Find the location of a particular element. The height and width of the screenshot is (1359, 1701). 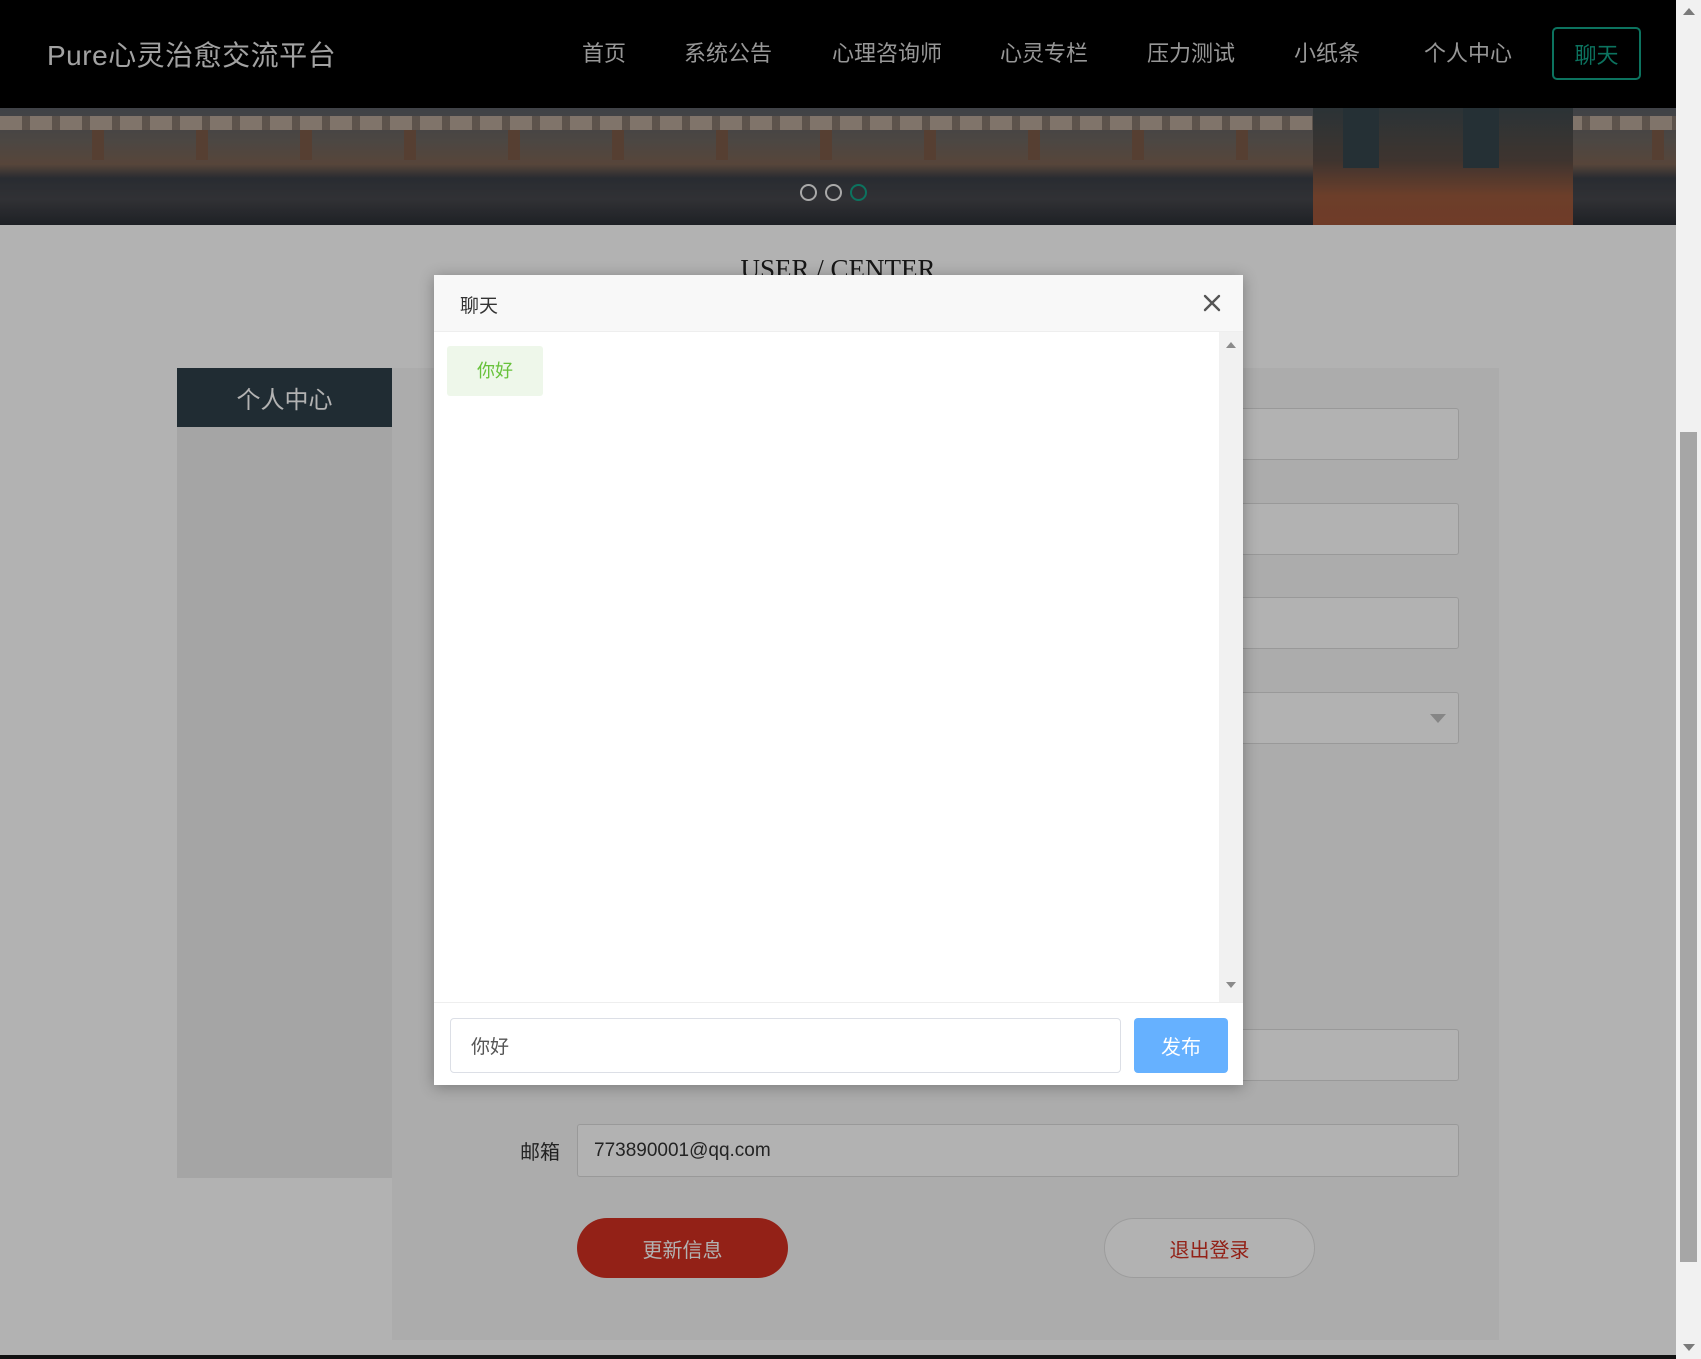

chat-dialog-title: 聊天 is located at coordinates (479, 306).